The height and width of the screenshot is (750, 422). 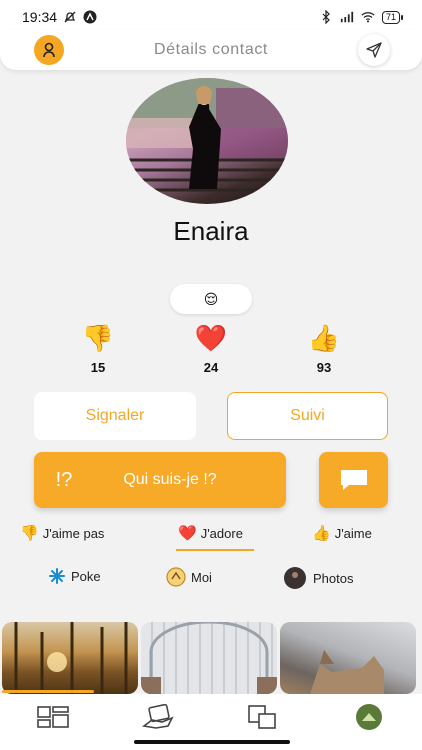 What do you see at coordinates (211, 17) in the screenshot?
I see `status-bar: 19:34 71` at bounding box center [211, 17].